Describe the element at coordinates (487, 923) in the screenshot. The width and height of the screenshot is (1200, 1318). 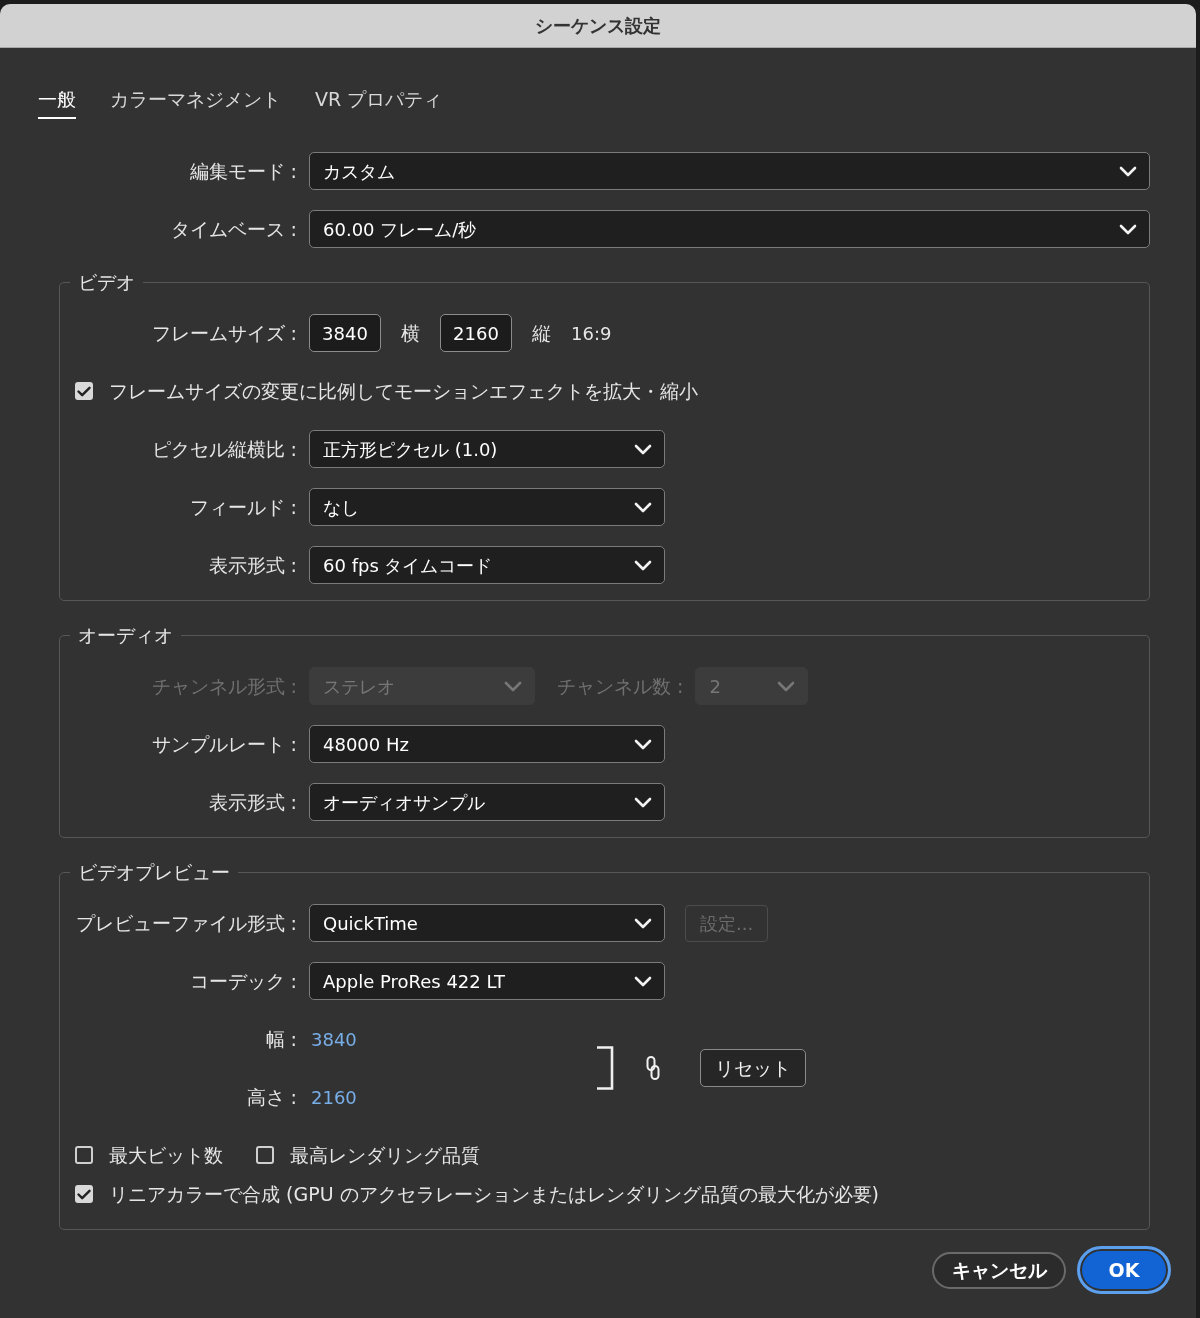
I see `dropdown: QuickTime` at that location.